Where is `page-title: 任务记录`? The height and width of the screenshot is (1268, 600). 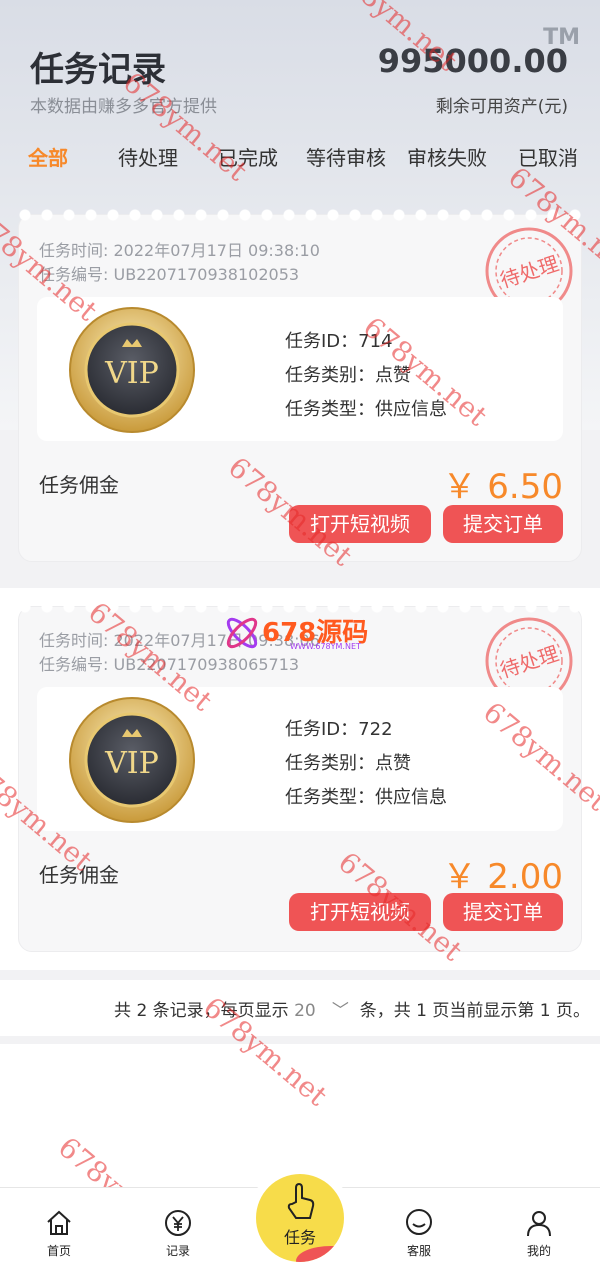
page-title: 任务记录 is located at coordinates (98, 70).